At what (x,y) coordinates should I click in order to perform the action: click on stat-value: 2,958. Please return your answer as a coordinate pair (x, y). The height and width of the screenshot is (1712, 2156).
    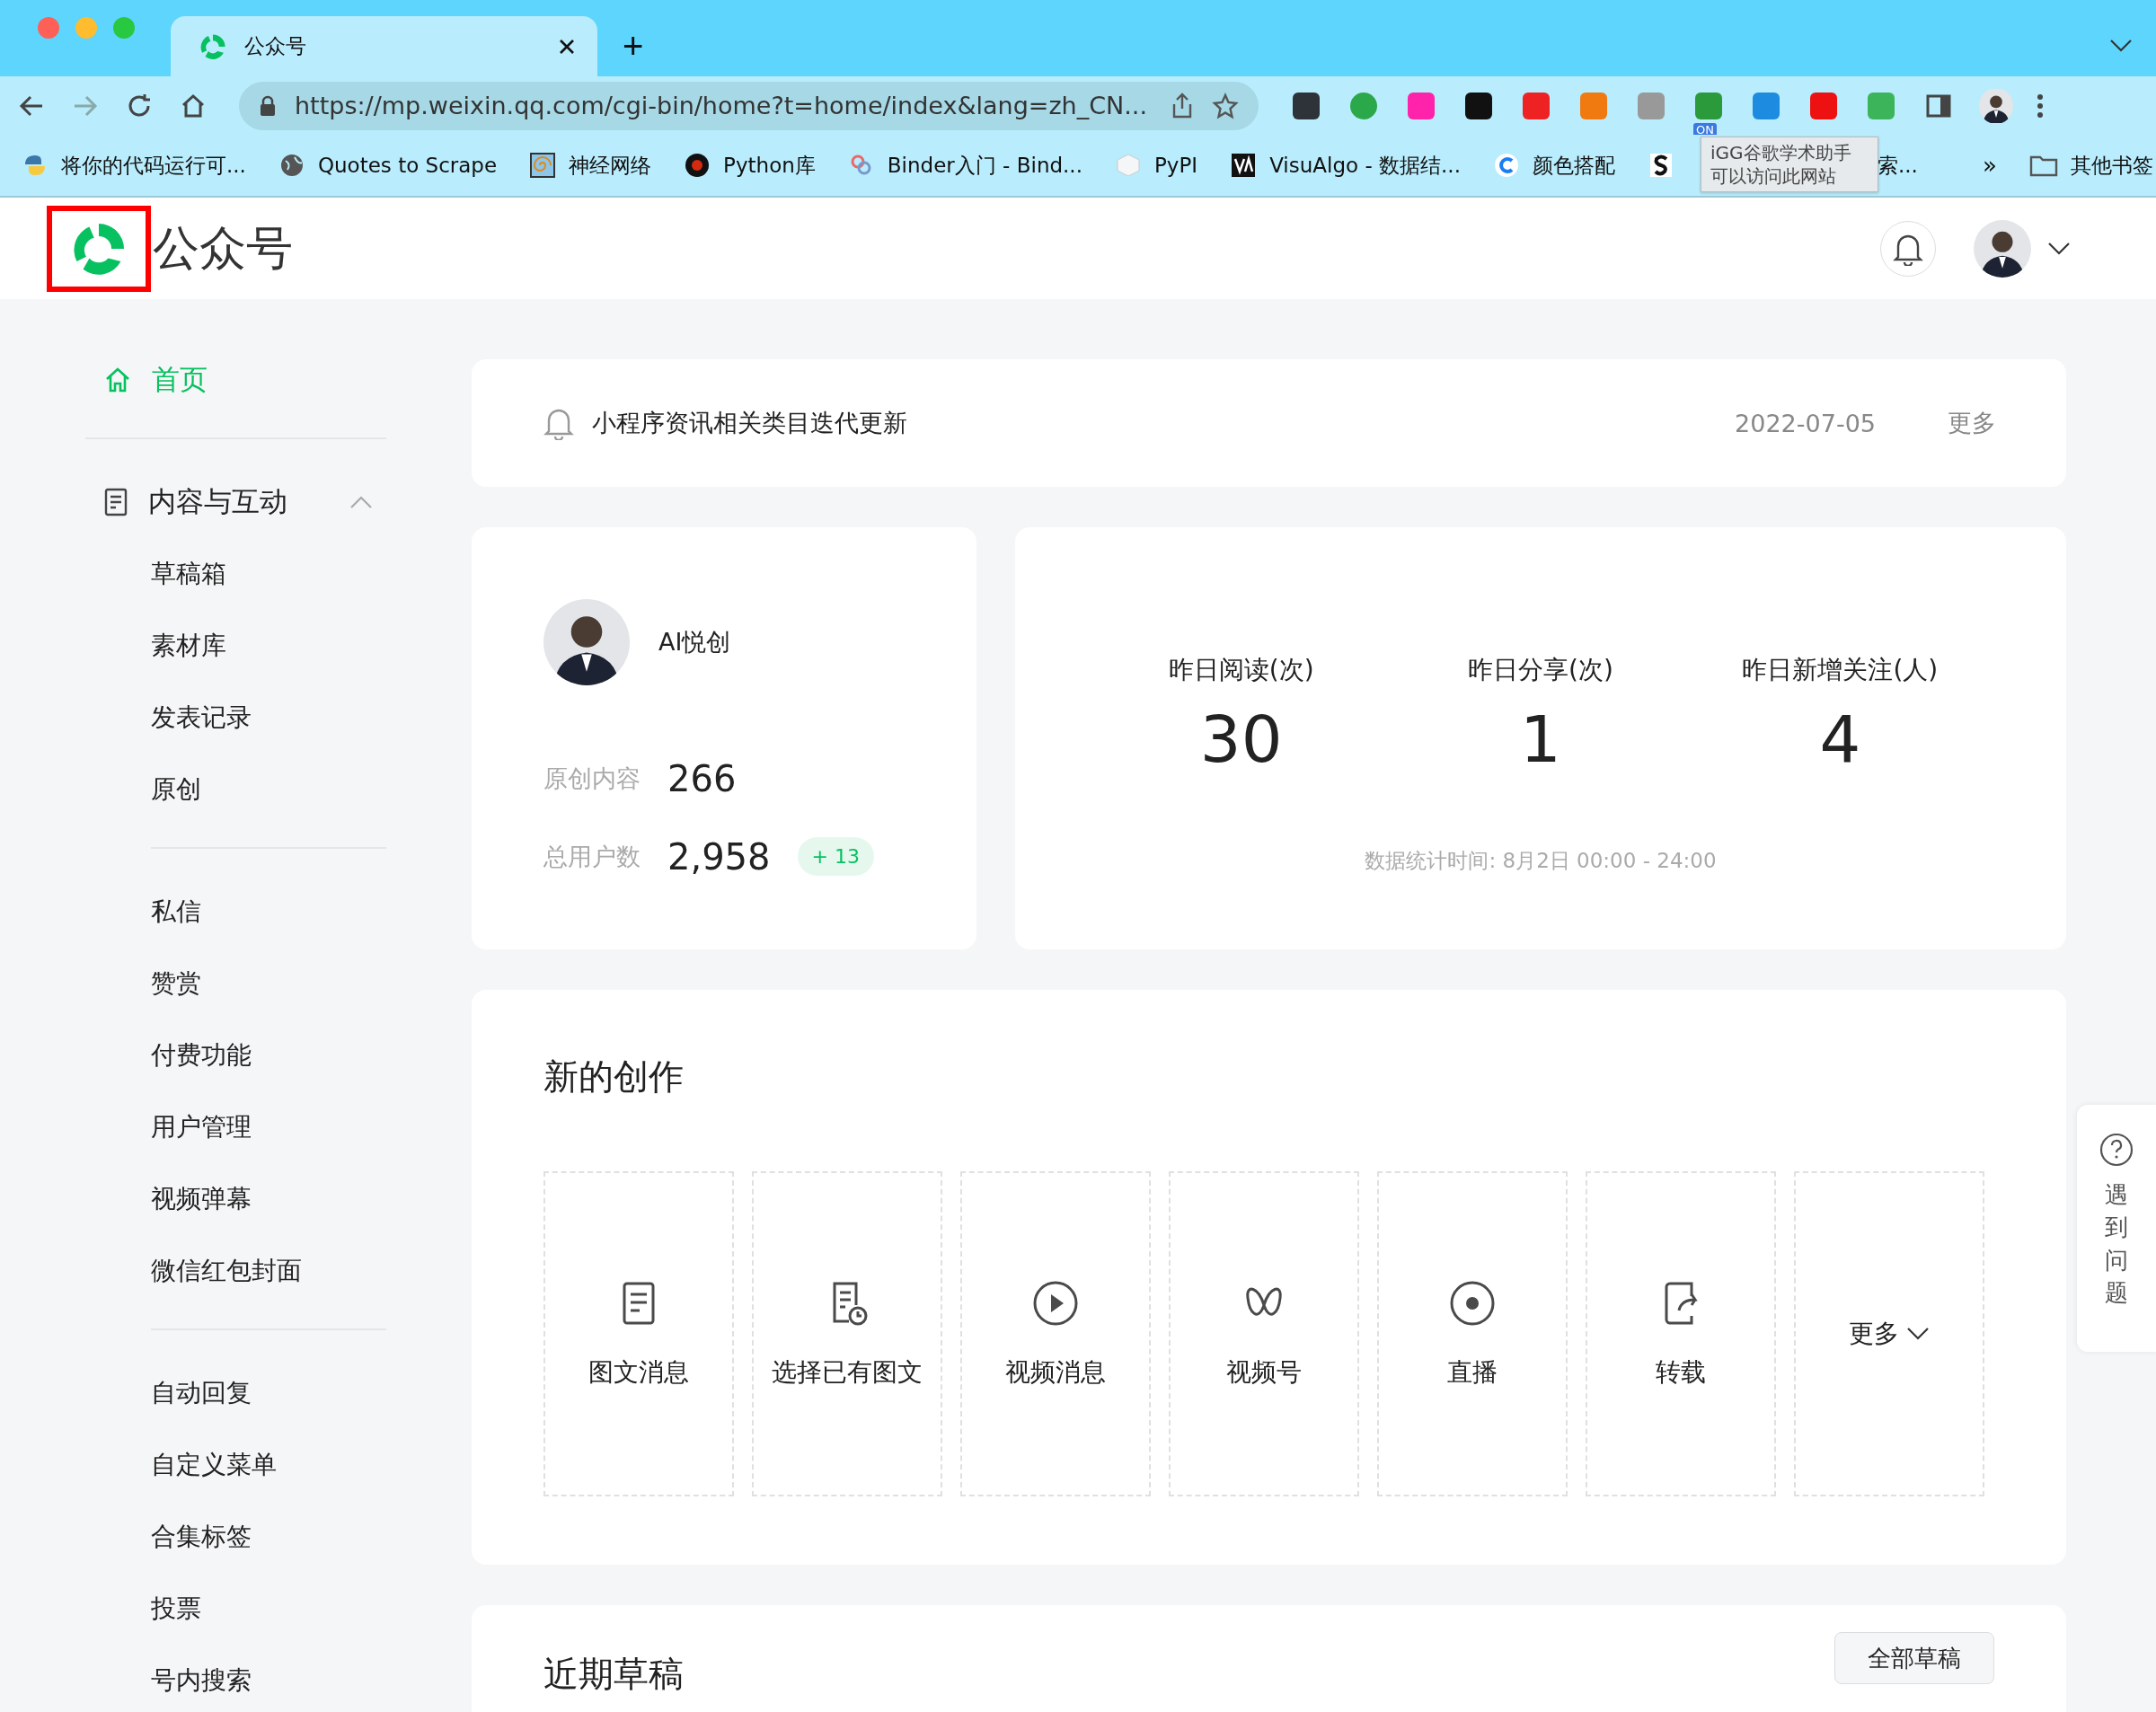
    Looking at the image, I should click on (719, 856).